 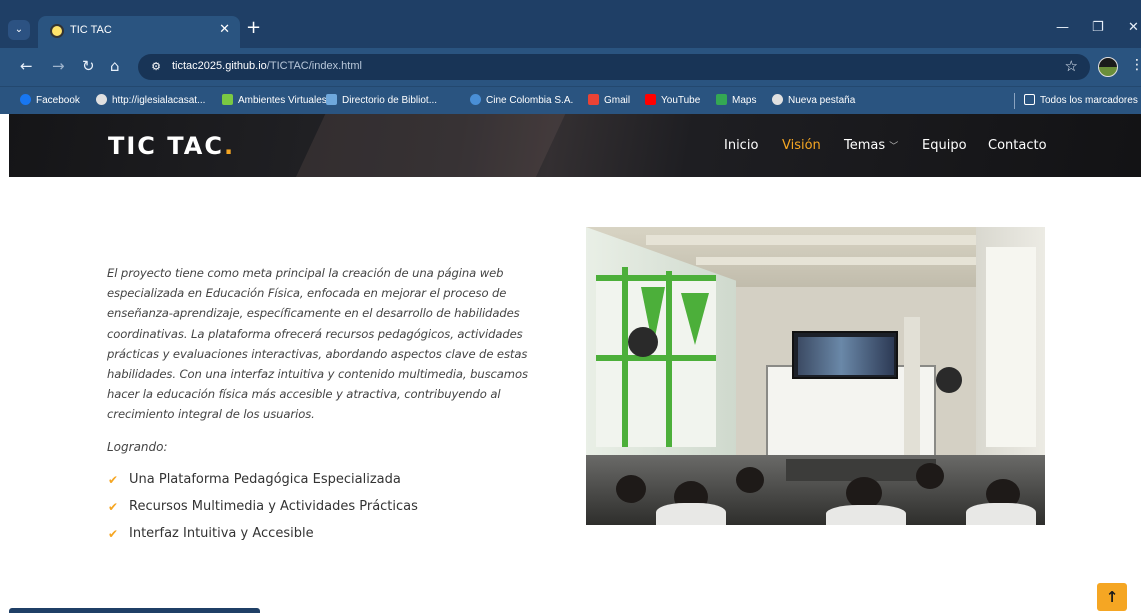 I want to click on tab-favicon-icon, so click(x=57, y=31).